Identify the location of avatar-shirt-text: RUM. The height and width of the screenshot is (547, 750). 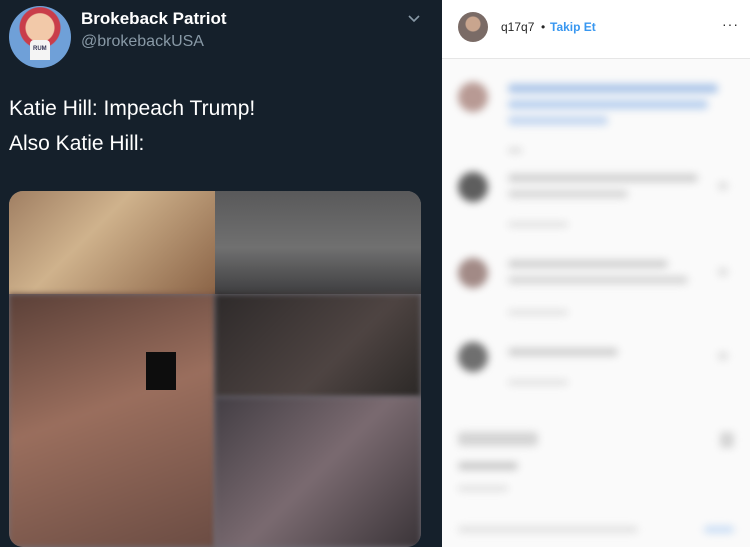
(40, 49).